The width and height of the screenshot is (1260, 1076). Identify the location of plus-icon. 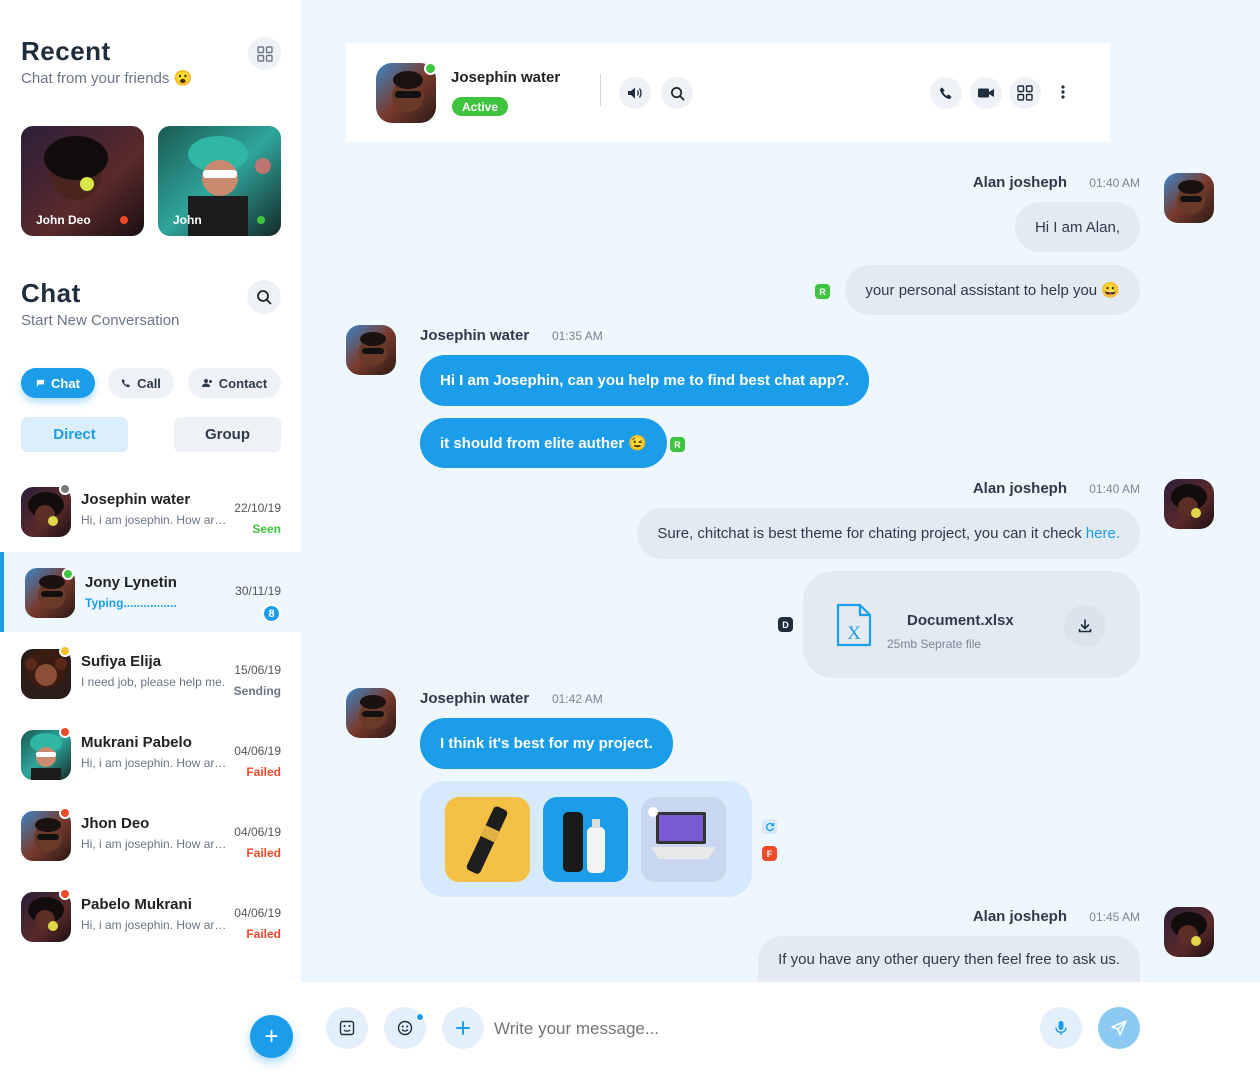
(463, 1028).